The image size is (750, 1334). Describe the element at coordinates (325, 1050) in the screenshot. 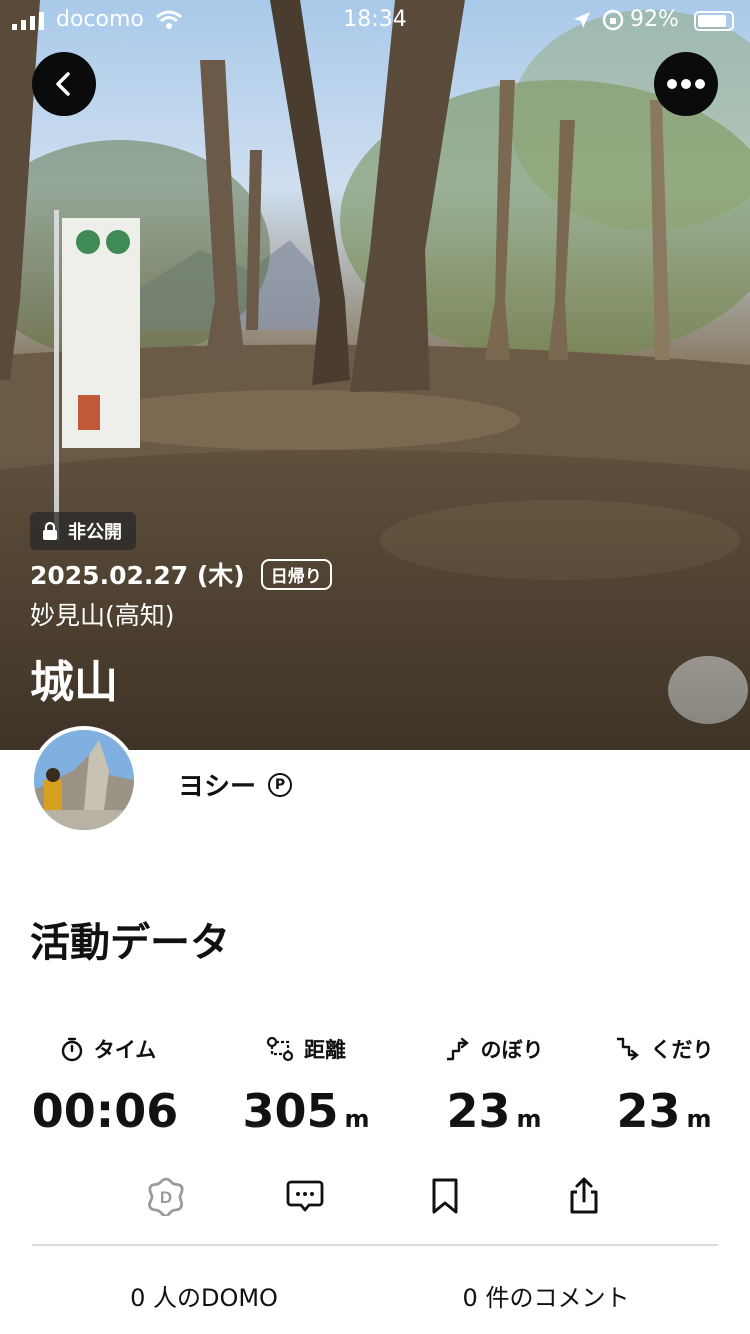

I see `stat-distance-label: 距離` at that location.